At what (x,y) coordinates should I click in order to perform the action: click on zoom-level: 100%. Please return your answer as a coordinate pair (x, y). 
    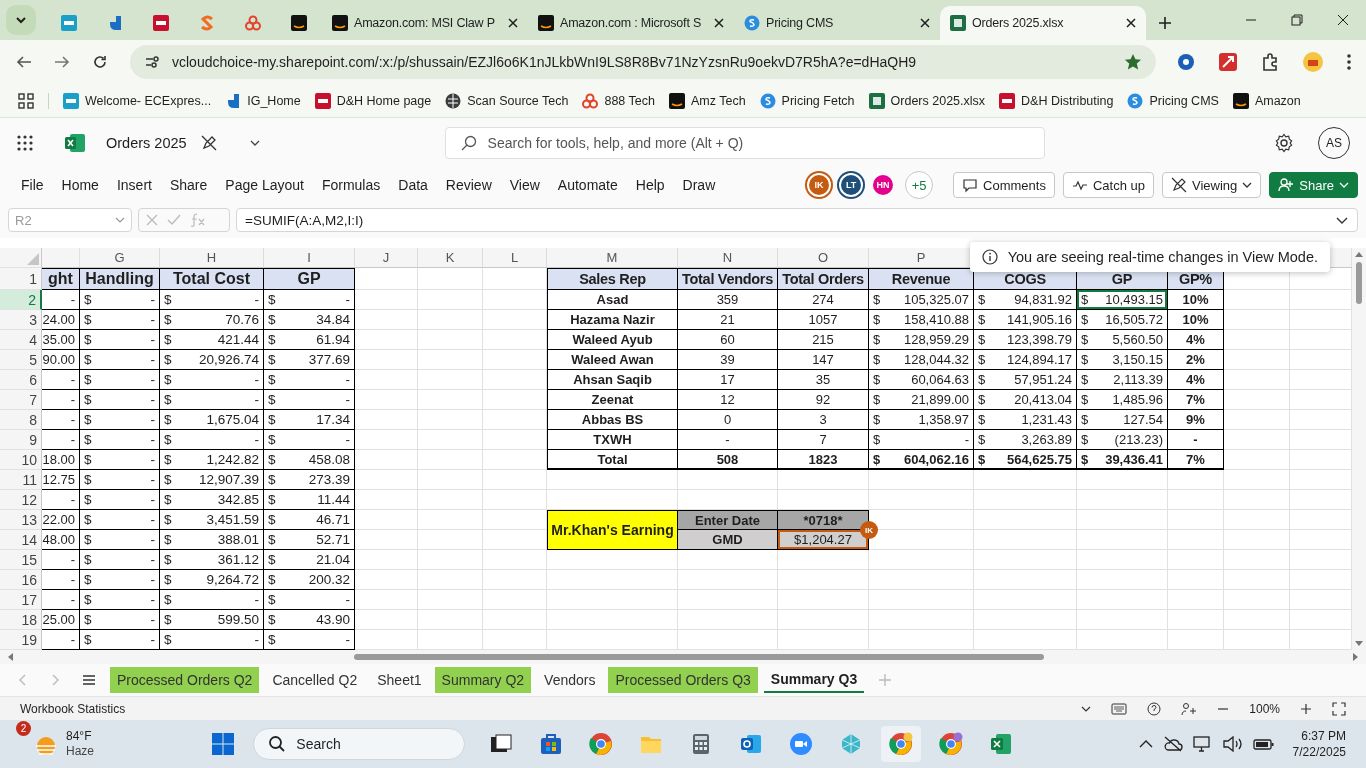
    Looking at the image, I should click on (1264, 708).